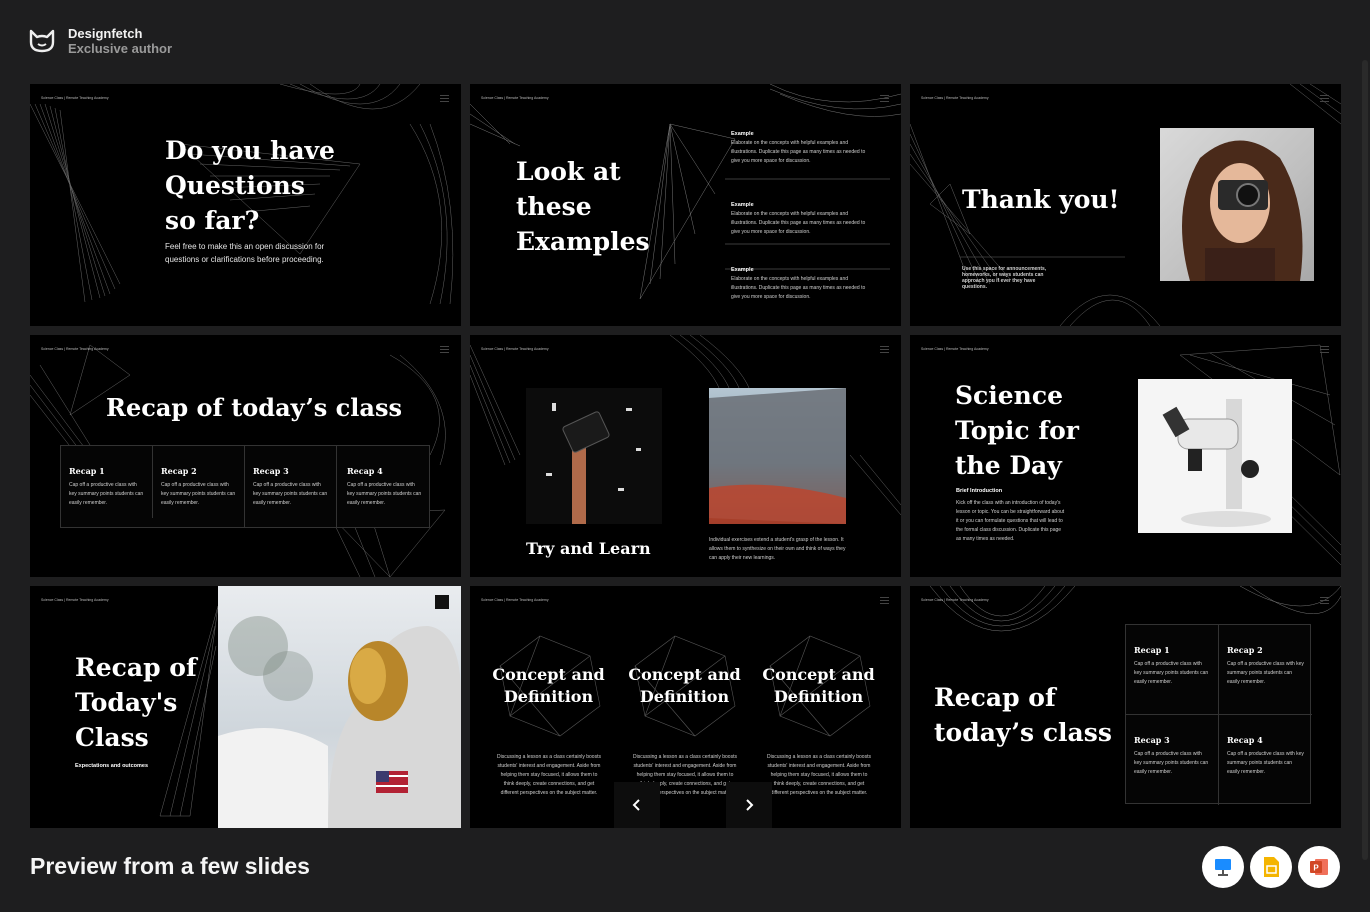  Describe the element at coordinates (1017, 430) in the screenshot. I see `slide-title: Science Topic for the Day` at that location.